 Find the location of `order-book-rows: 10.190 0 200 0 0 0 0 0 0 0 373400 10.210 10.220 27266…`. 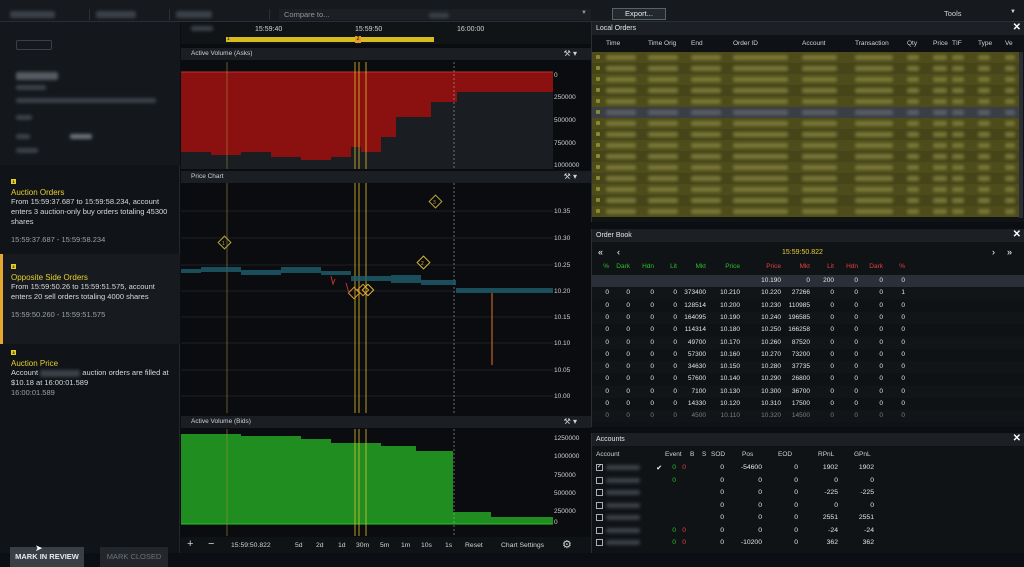

order-book-rows: 10.190 0 200 0 0 0 0 0 0 0 373400 10.210 10.220 27266… is located at coordinates (808, 350).